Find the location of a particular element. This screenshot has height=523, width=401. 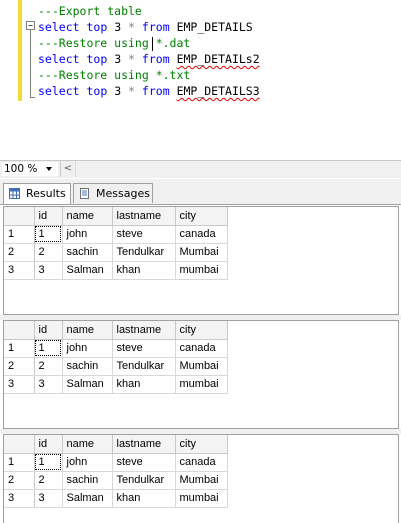

sql-keyword: select is located at coordinates (59, 27).